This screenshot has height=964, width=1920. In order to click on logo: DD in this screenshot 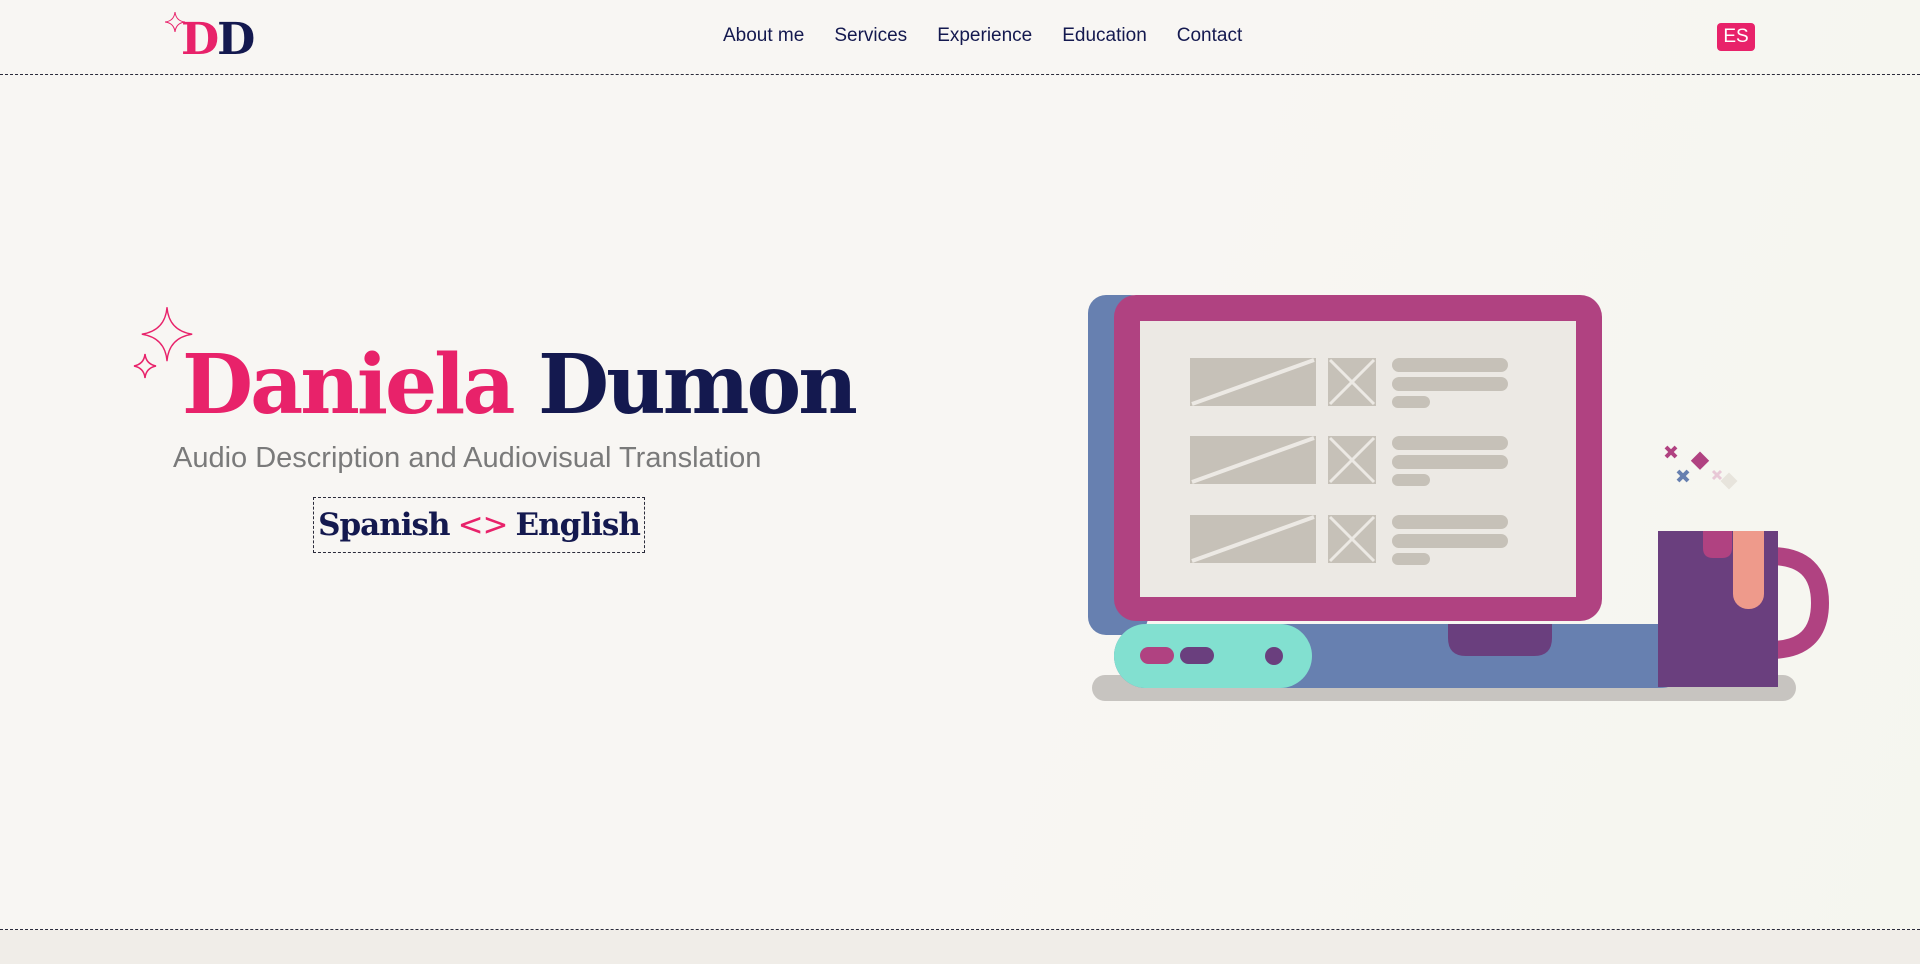, I will do `click(215, 40)`.